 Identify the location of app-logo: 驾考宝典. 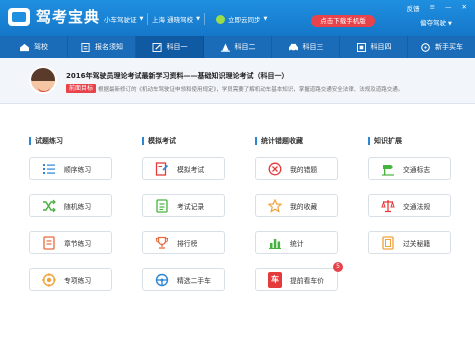
(54, 16).